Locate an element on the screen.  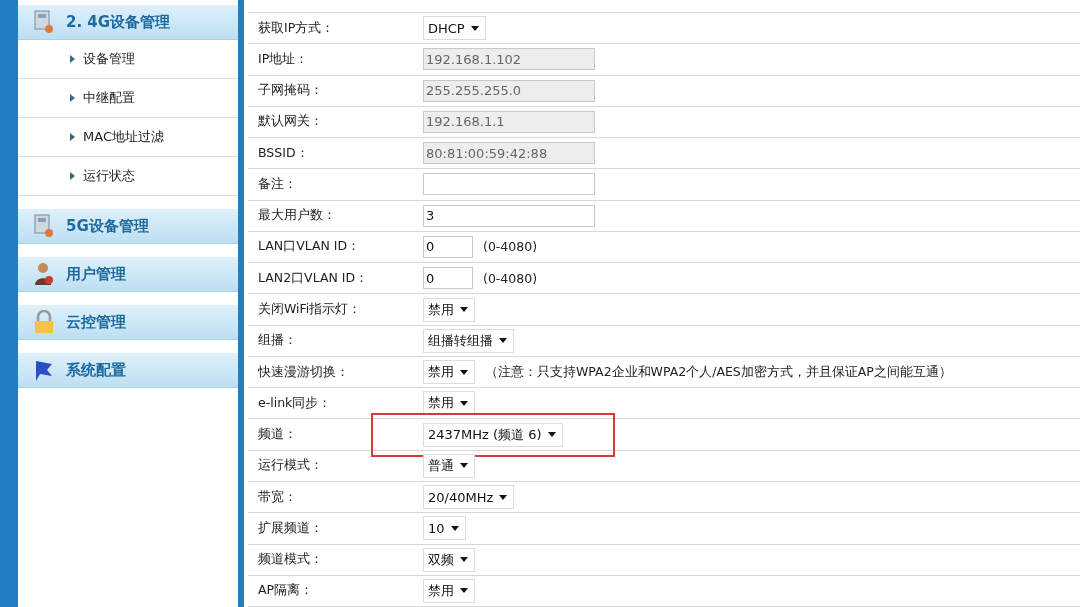
section-title: 2. 4G设备管理 is located at coordinates (118, 22).